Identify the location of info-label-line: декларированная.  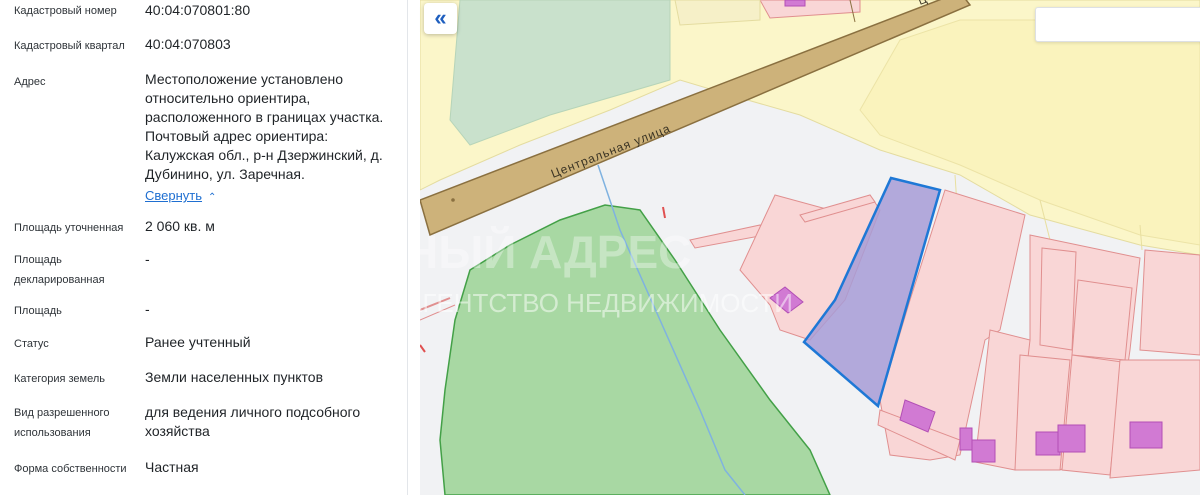
(59, 280).